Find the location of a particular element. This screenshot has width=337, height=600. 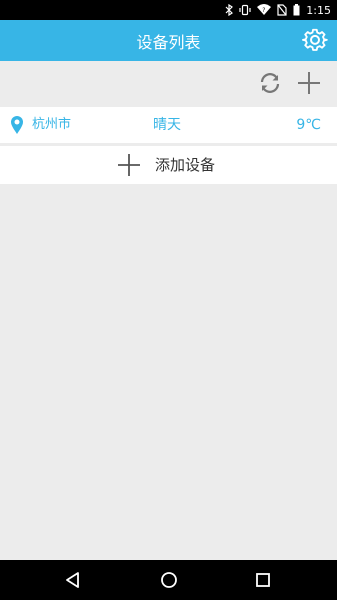

add-device-button: 添加设备 is located at coordinates (168, 165).